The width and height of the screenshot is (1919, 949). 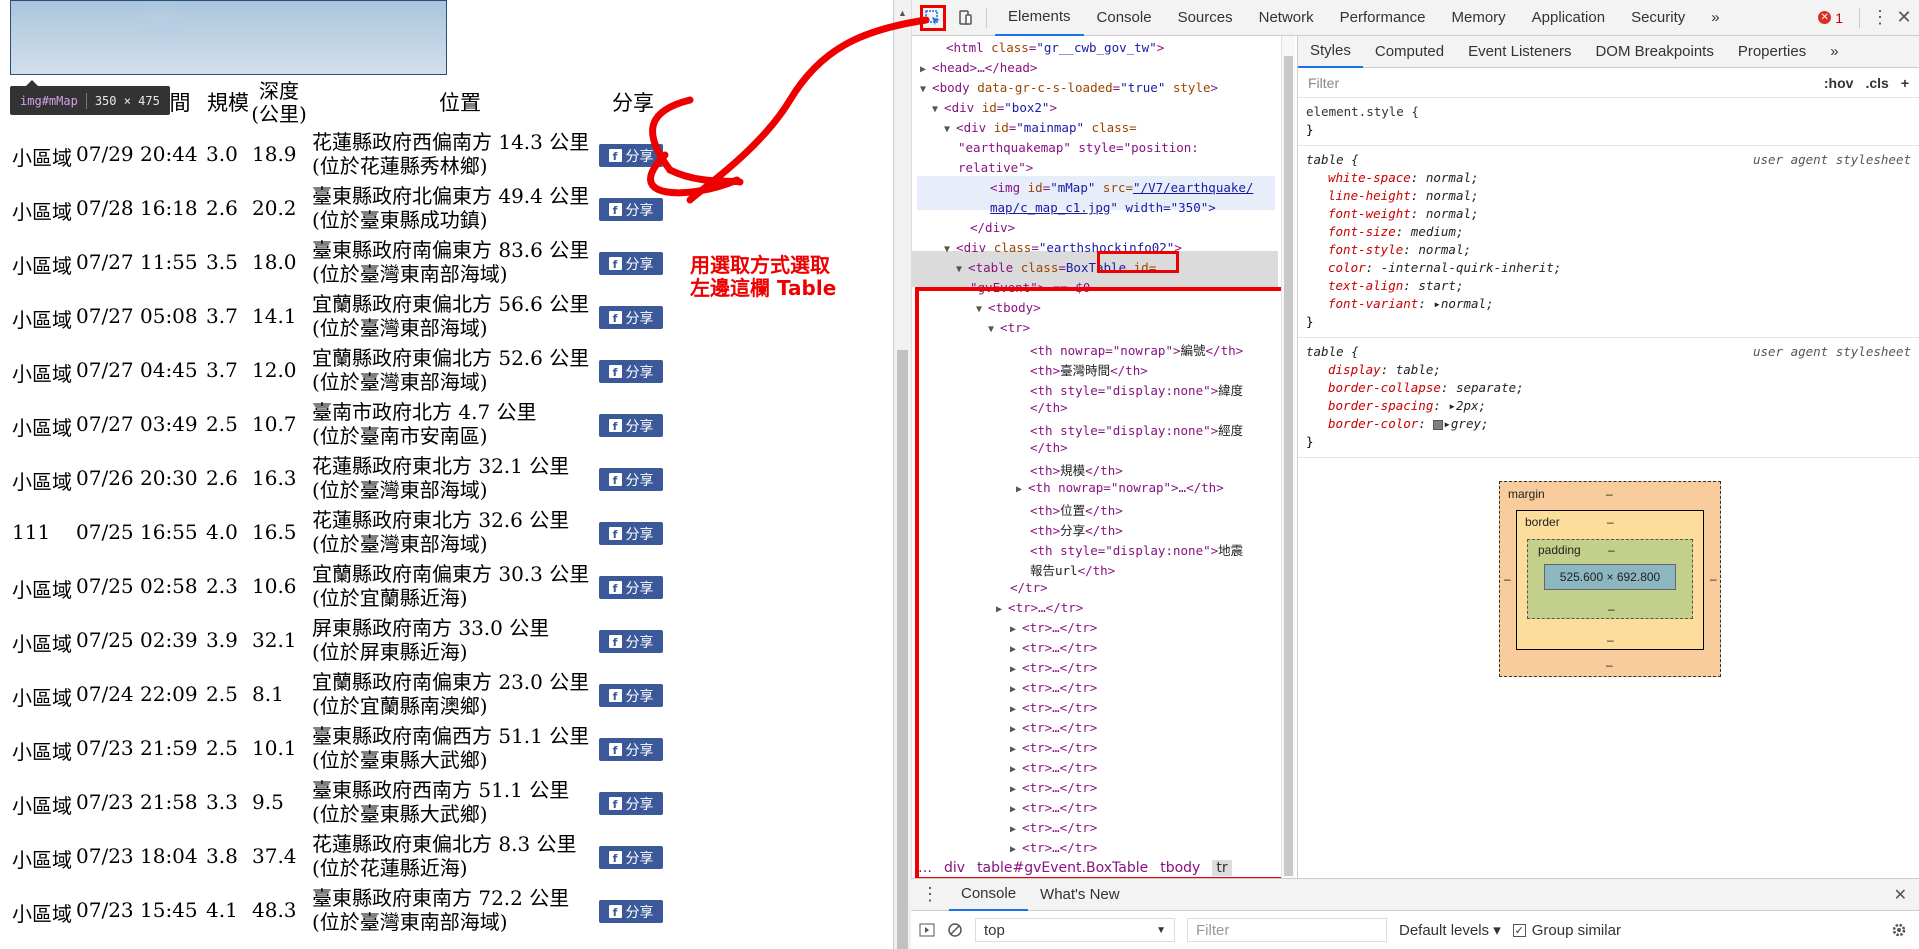 I want to click on crumb-3: tbody, so click(x=1180, y=868).